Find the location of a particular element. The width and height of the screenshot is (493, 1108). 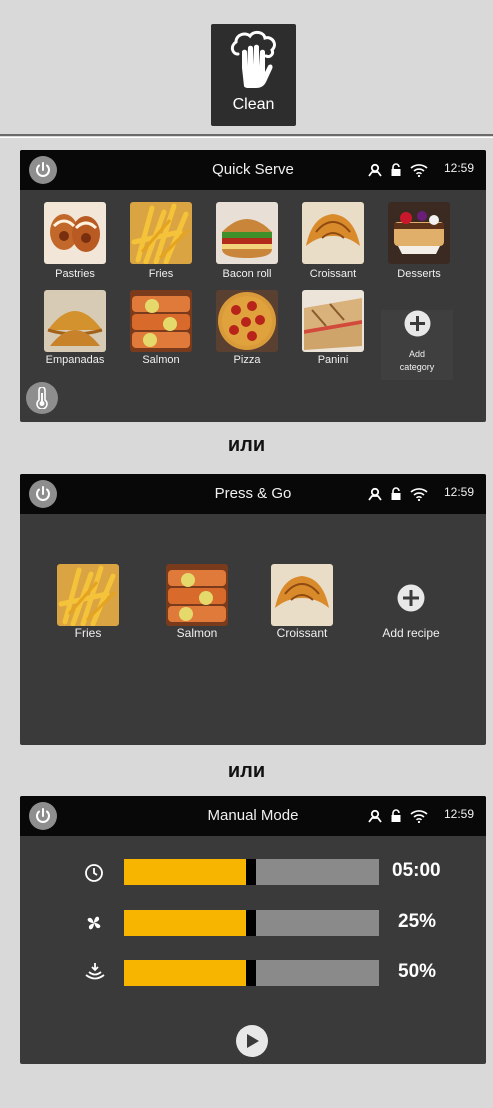

category-salmon: Salmon is located at coordinates (161, 330).